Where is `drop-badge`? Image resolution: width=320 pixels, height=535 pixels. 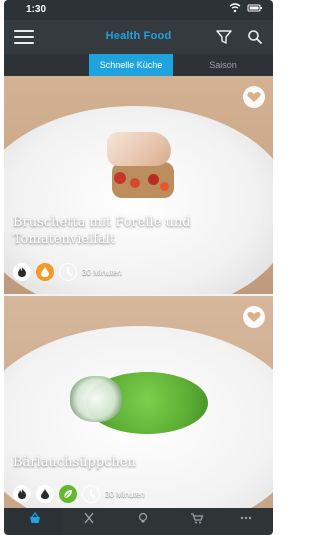
drop-badge is located at coordinates (45, 494).